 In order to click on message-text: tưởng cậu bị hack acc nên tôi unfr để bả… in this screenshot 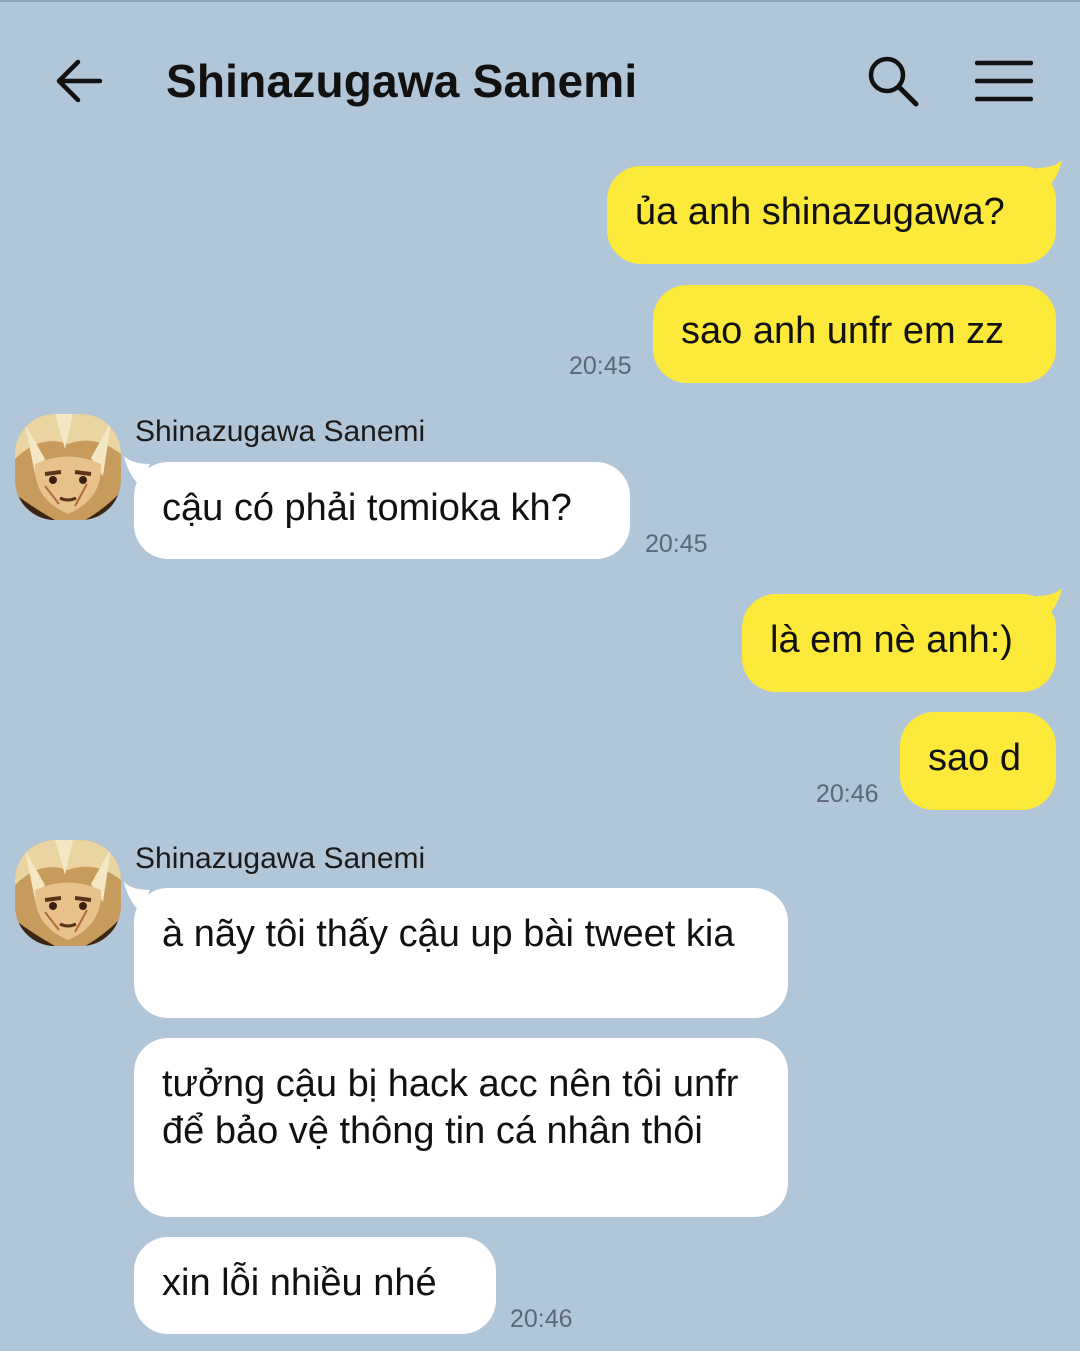, I will do `click(450, 1107)`.